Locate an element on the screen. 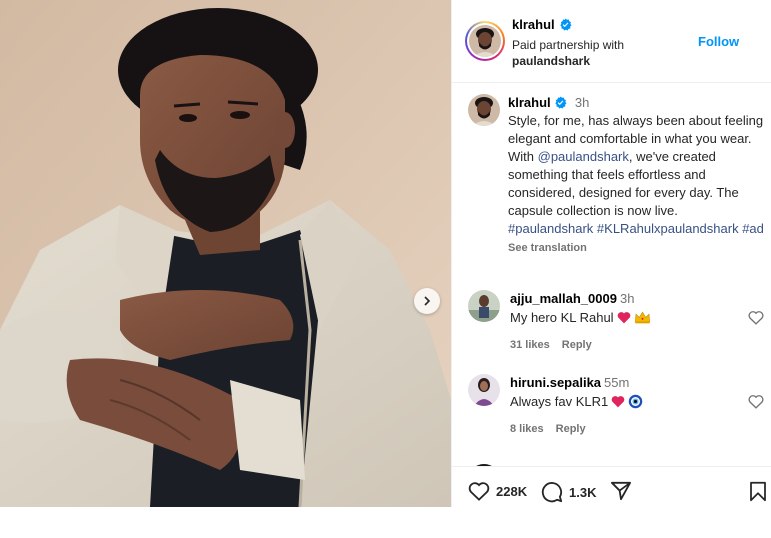 The image size is (771, 538). story-ring-avatar is located at coordinates (485, 41).